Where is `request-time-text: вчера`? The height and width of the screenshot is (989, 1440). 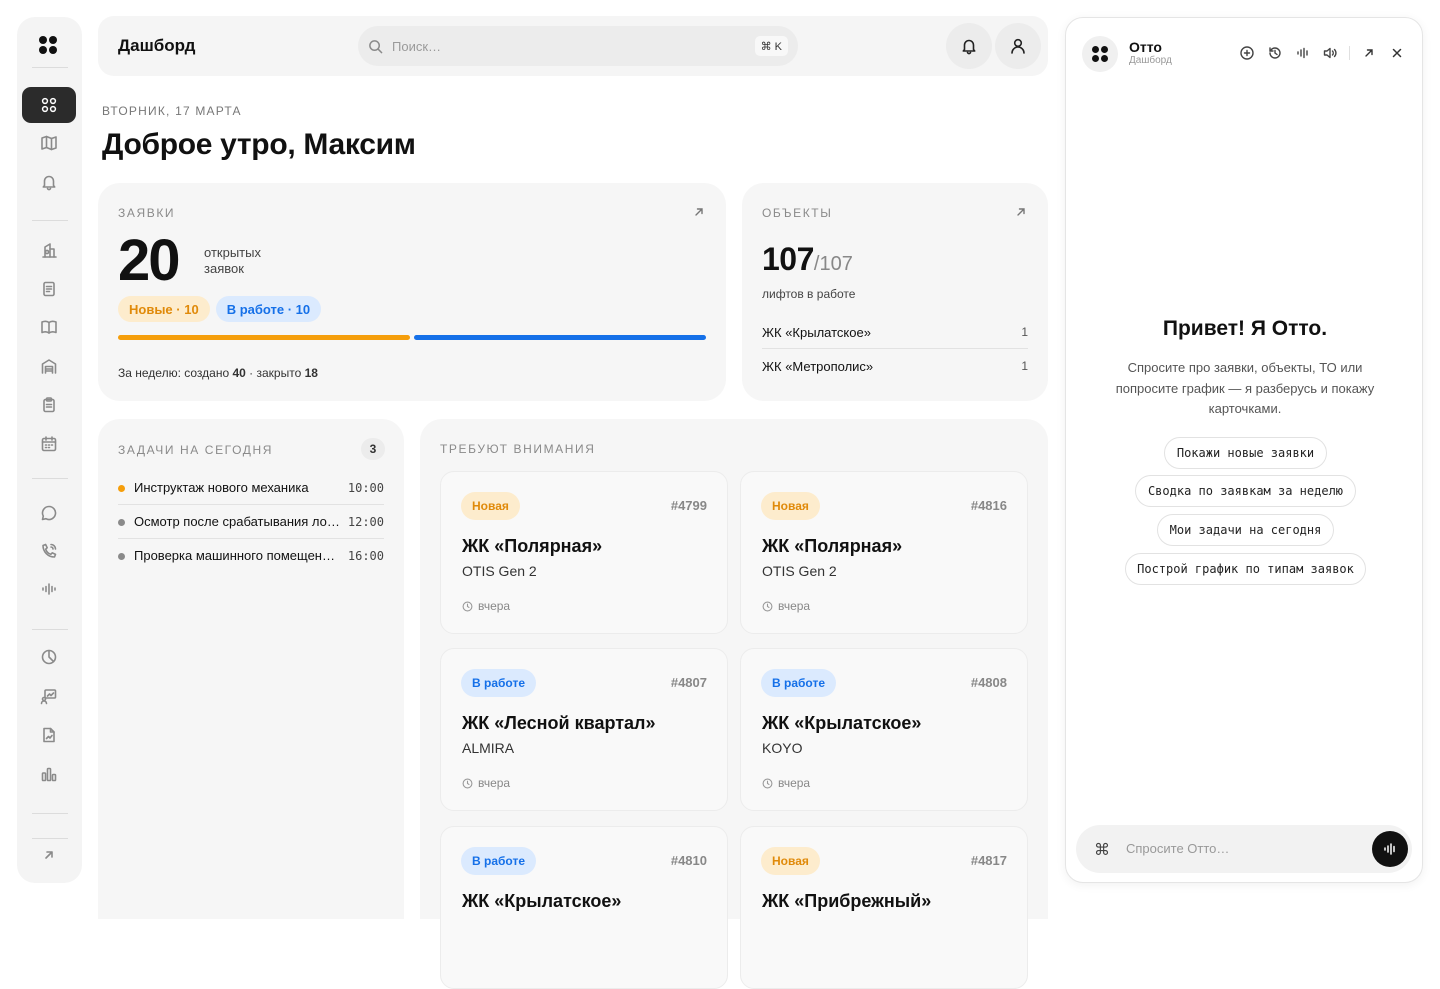 request-time-text: вчера is located at coordinates (794, 606).